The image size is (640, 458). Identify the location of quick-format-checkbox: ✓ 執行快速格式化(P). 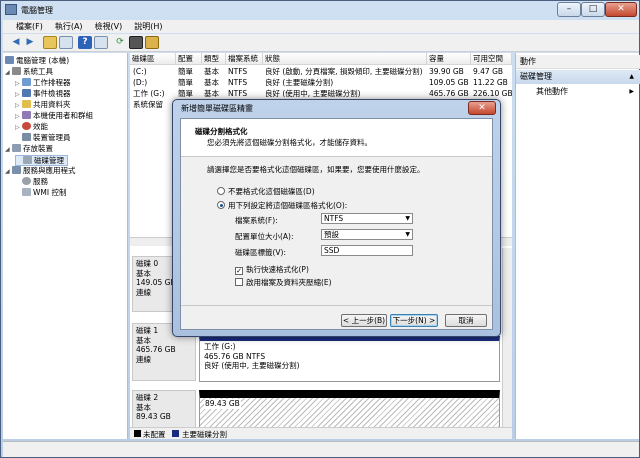
(272, 269).